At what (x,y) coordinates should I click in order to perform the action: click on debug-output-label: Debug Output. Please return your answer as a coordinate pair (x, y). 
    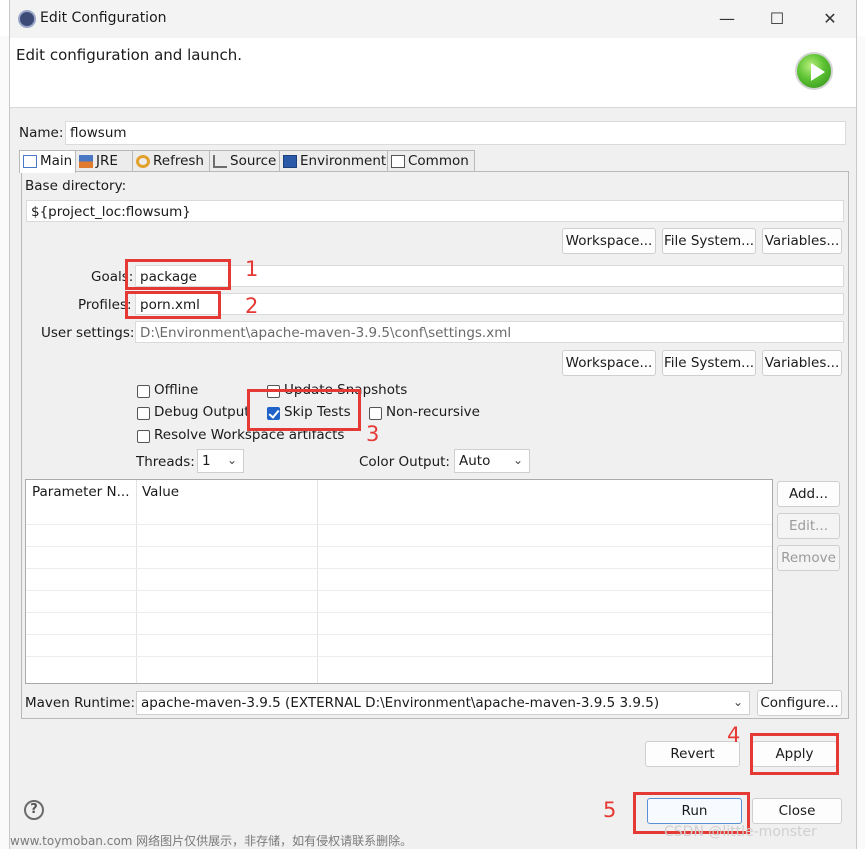
    Looking at the image, I should click on (202, 412).